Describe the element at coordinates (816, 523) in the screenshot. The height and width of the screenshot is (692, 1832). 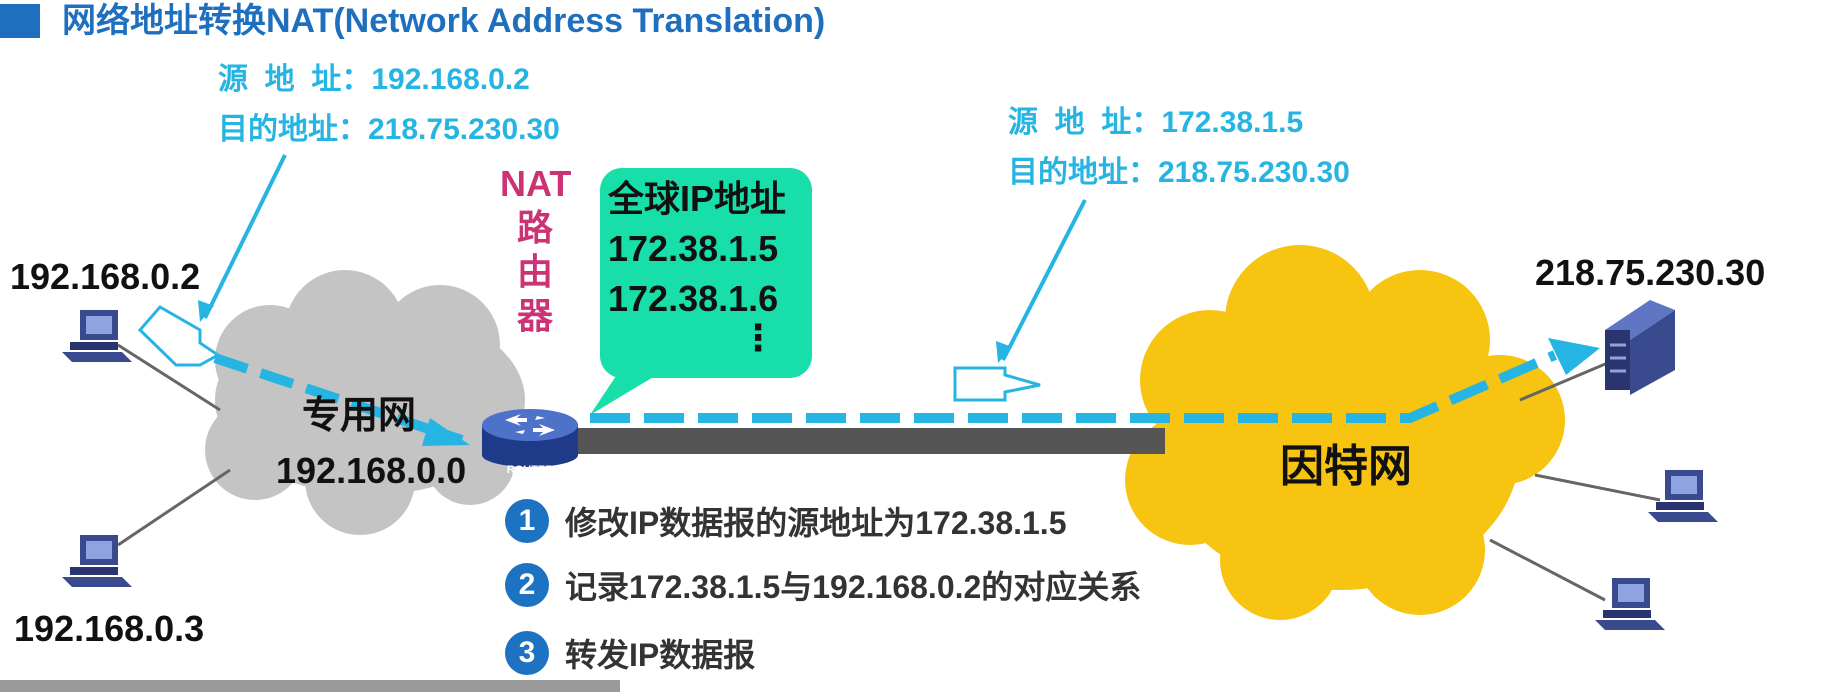
I see `step-text: 修改IP数据报的源地址为172.38.1.5` at that location.